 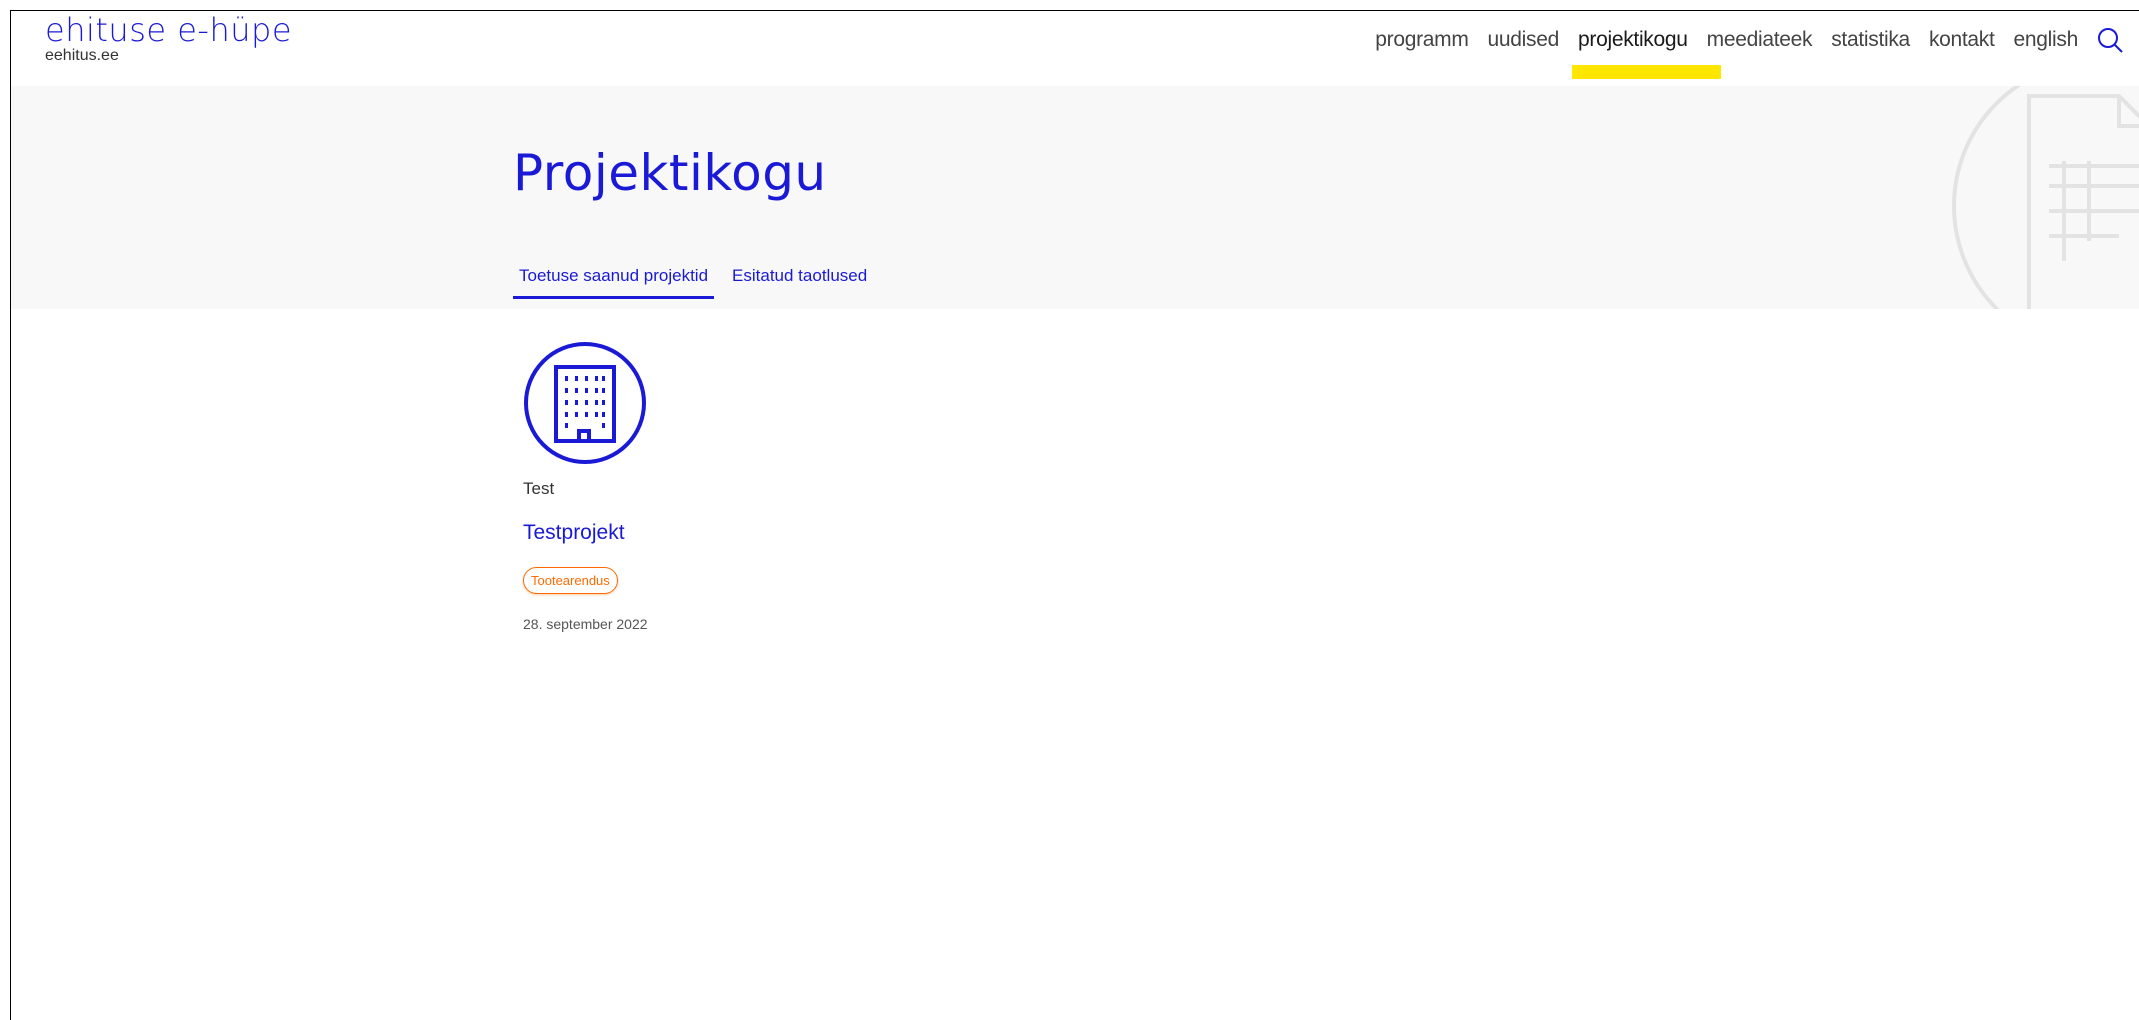 What do you see at coordinates (82, 55) in the screenshot?
I see `site-subtitle: eehitus.ee` at bounding box center [82, 55].